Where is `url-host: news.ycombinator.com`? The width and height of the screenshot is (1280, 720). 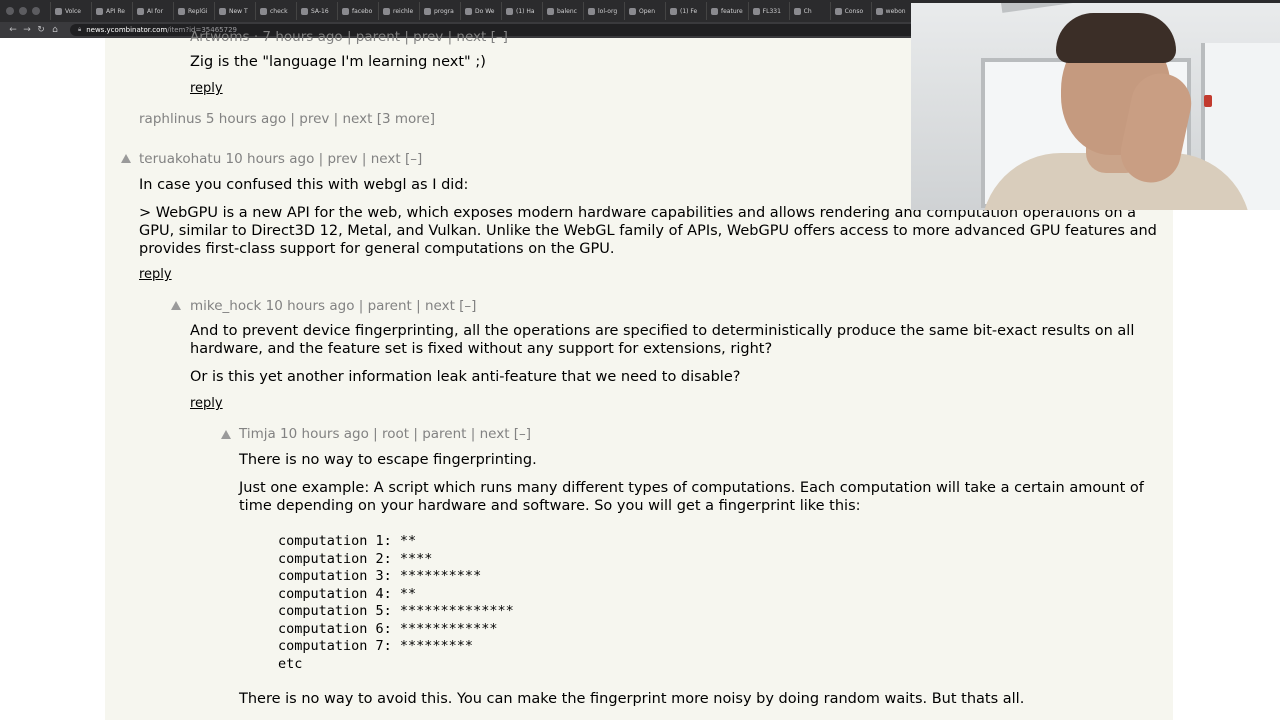
url-host: news.ycombinator.com is located at coordinates (127, 30).